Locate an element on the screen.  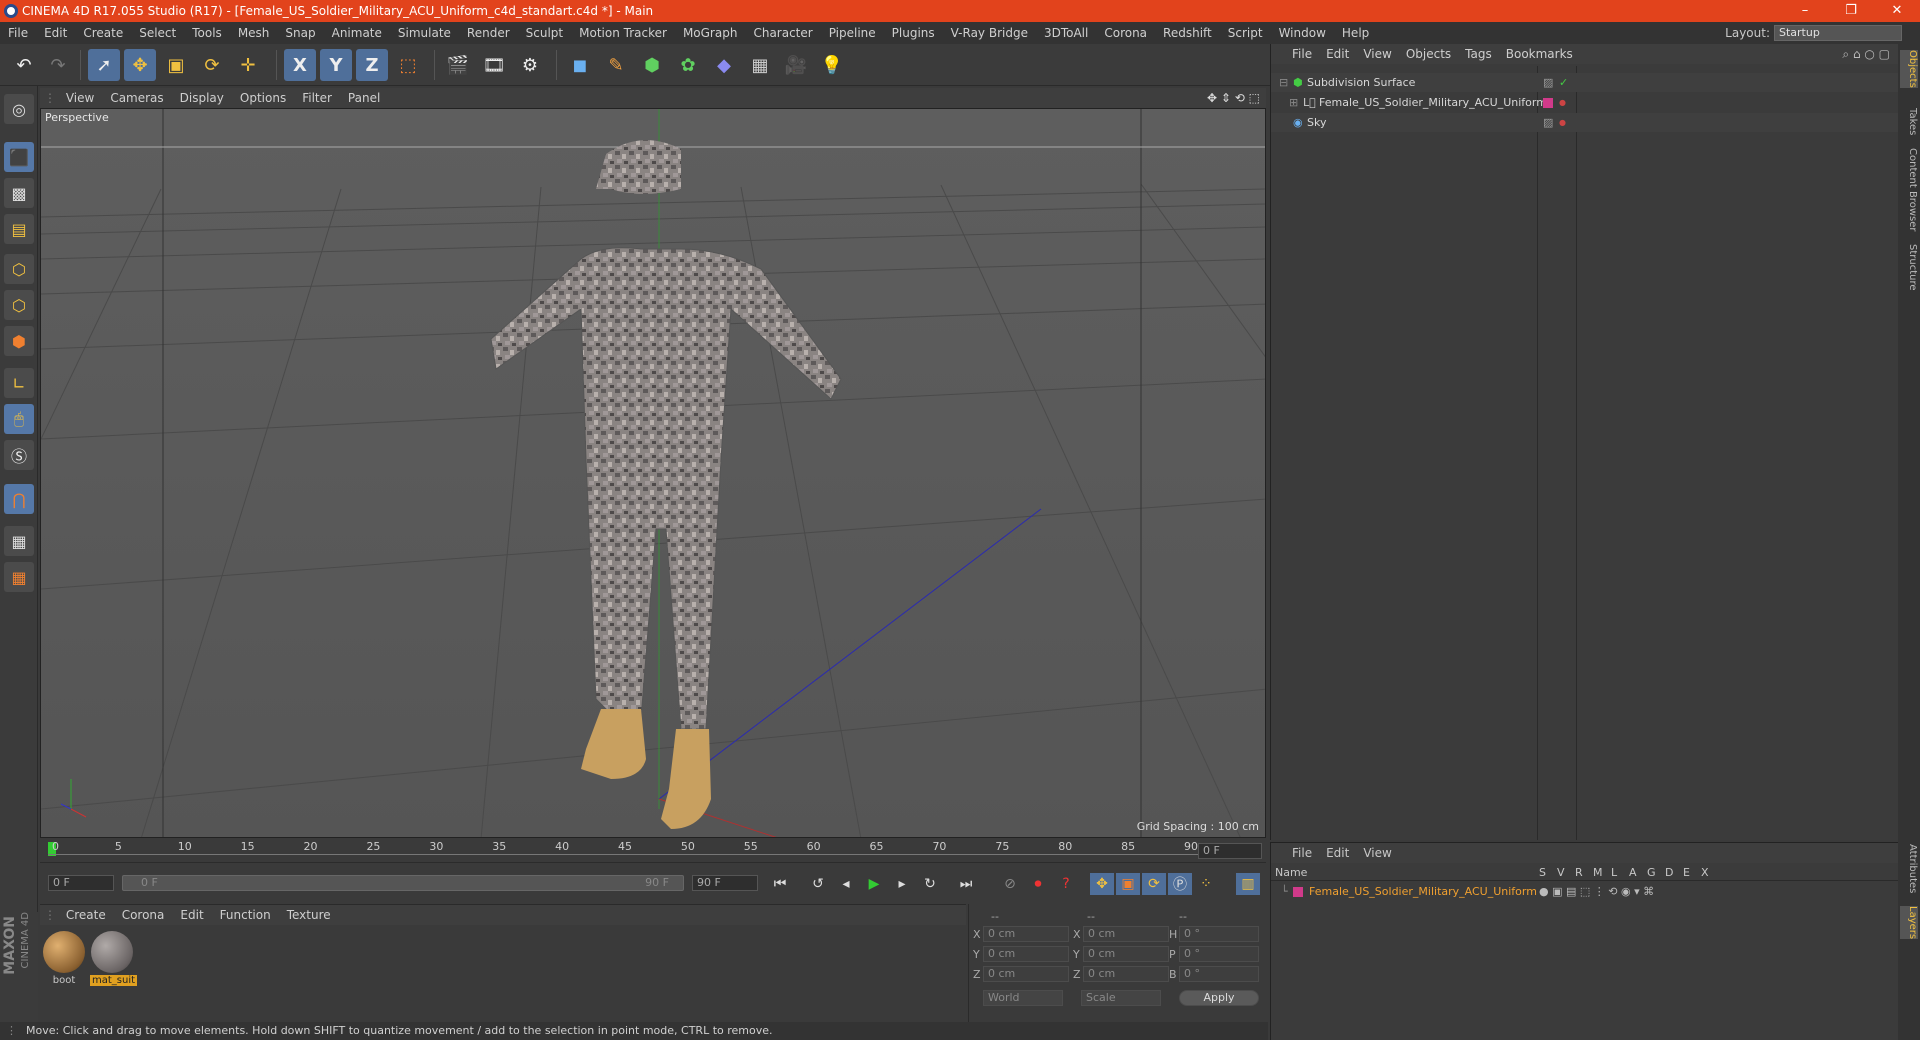
redo-icon: ↷ is located at coordinates (58, 65).